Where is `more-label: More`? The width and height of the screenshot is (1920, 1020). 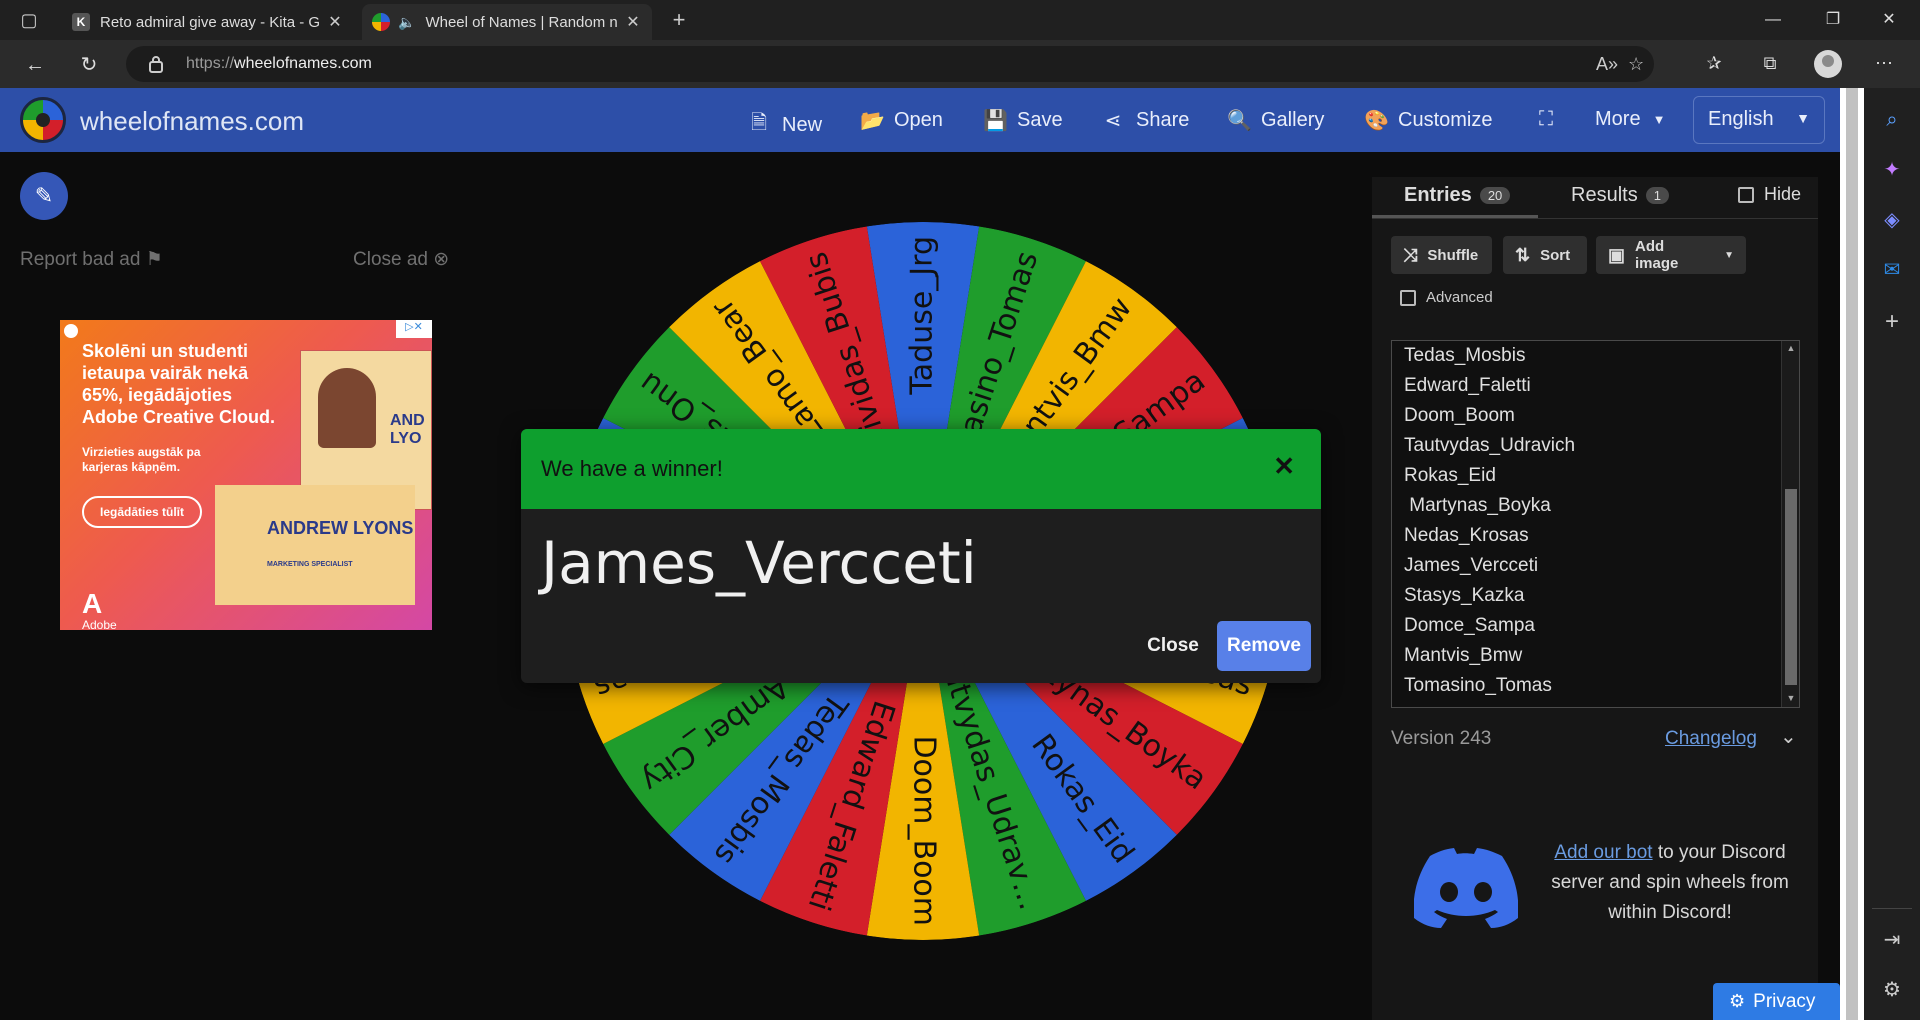 more-label: More is located at coordinates (1618, 119).